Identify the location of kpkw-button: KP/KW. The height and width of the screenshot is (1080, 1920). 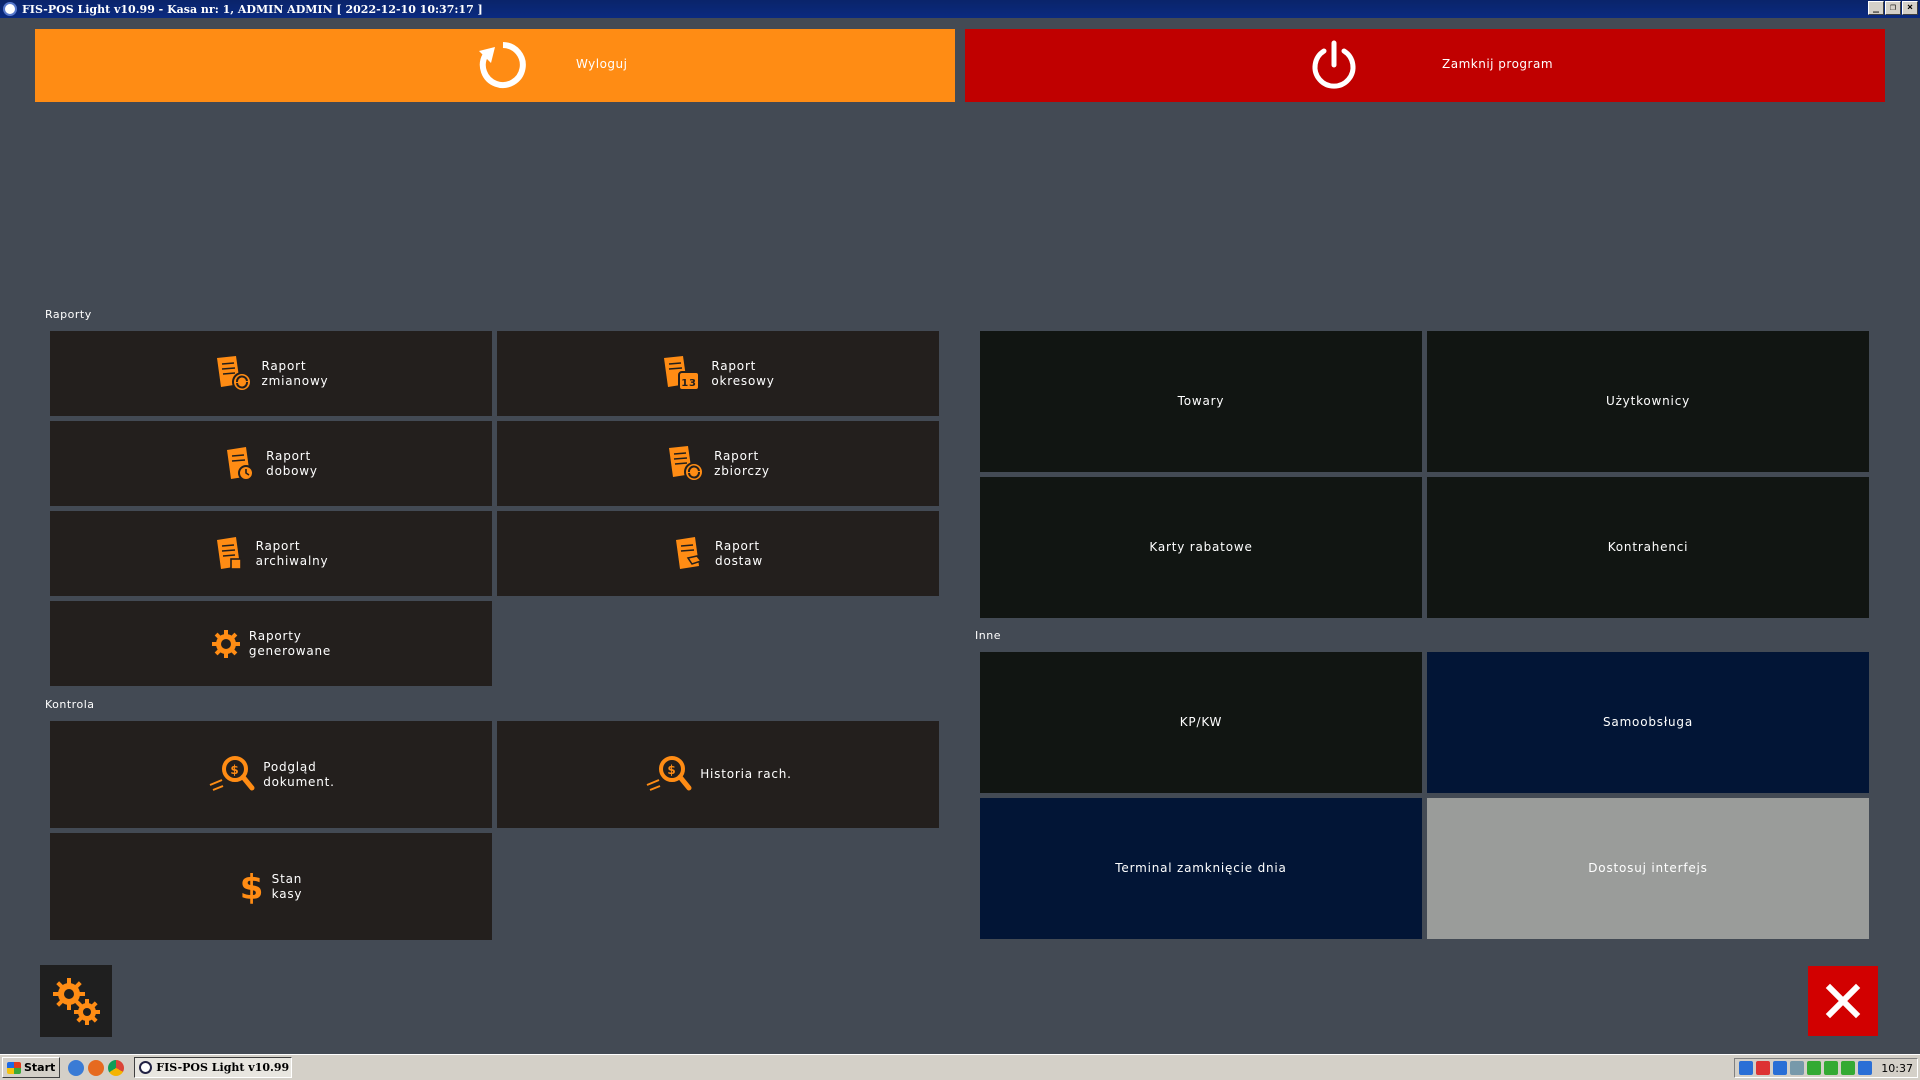
(1201, 722).